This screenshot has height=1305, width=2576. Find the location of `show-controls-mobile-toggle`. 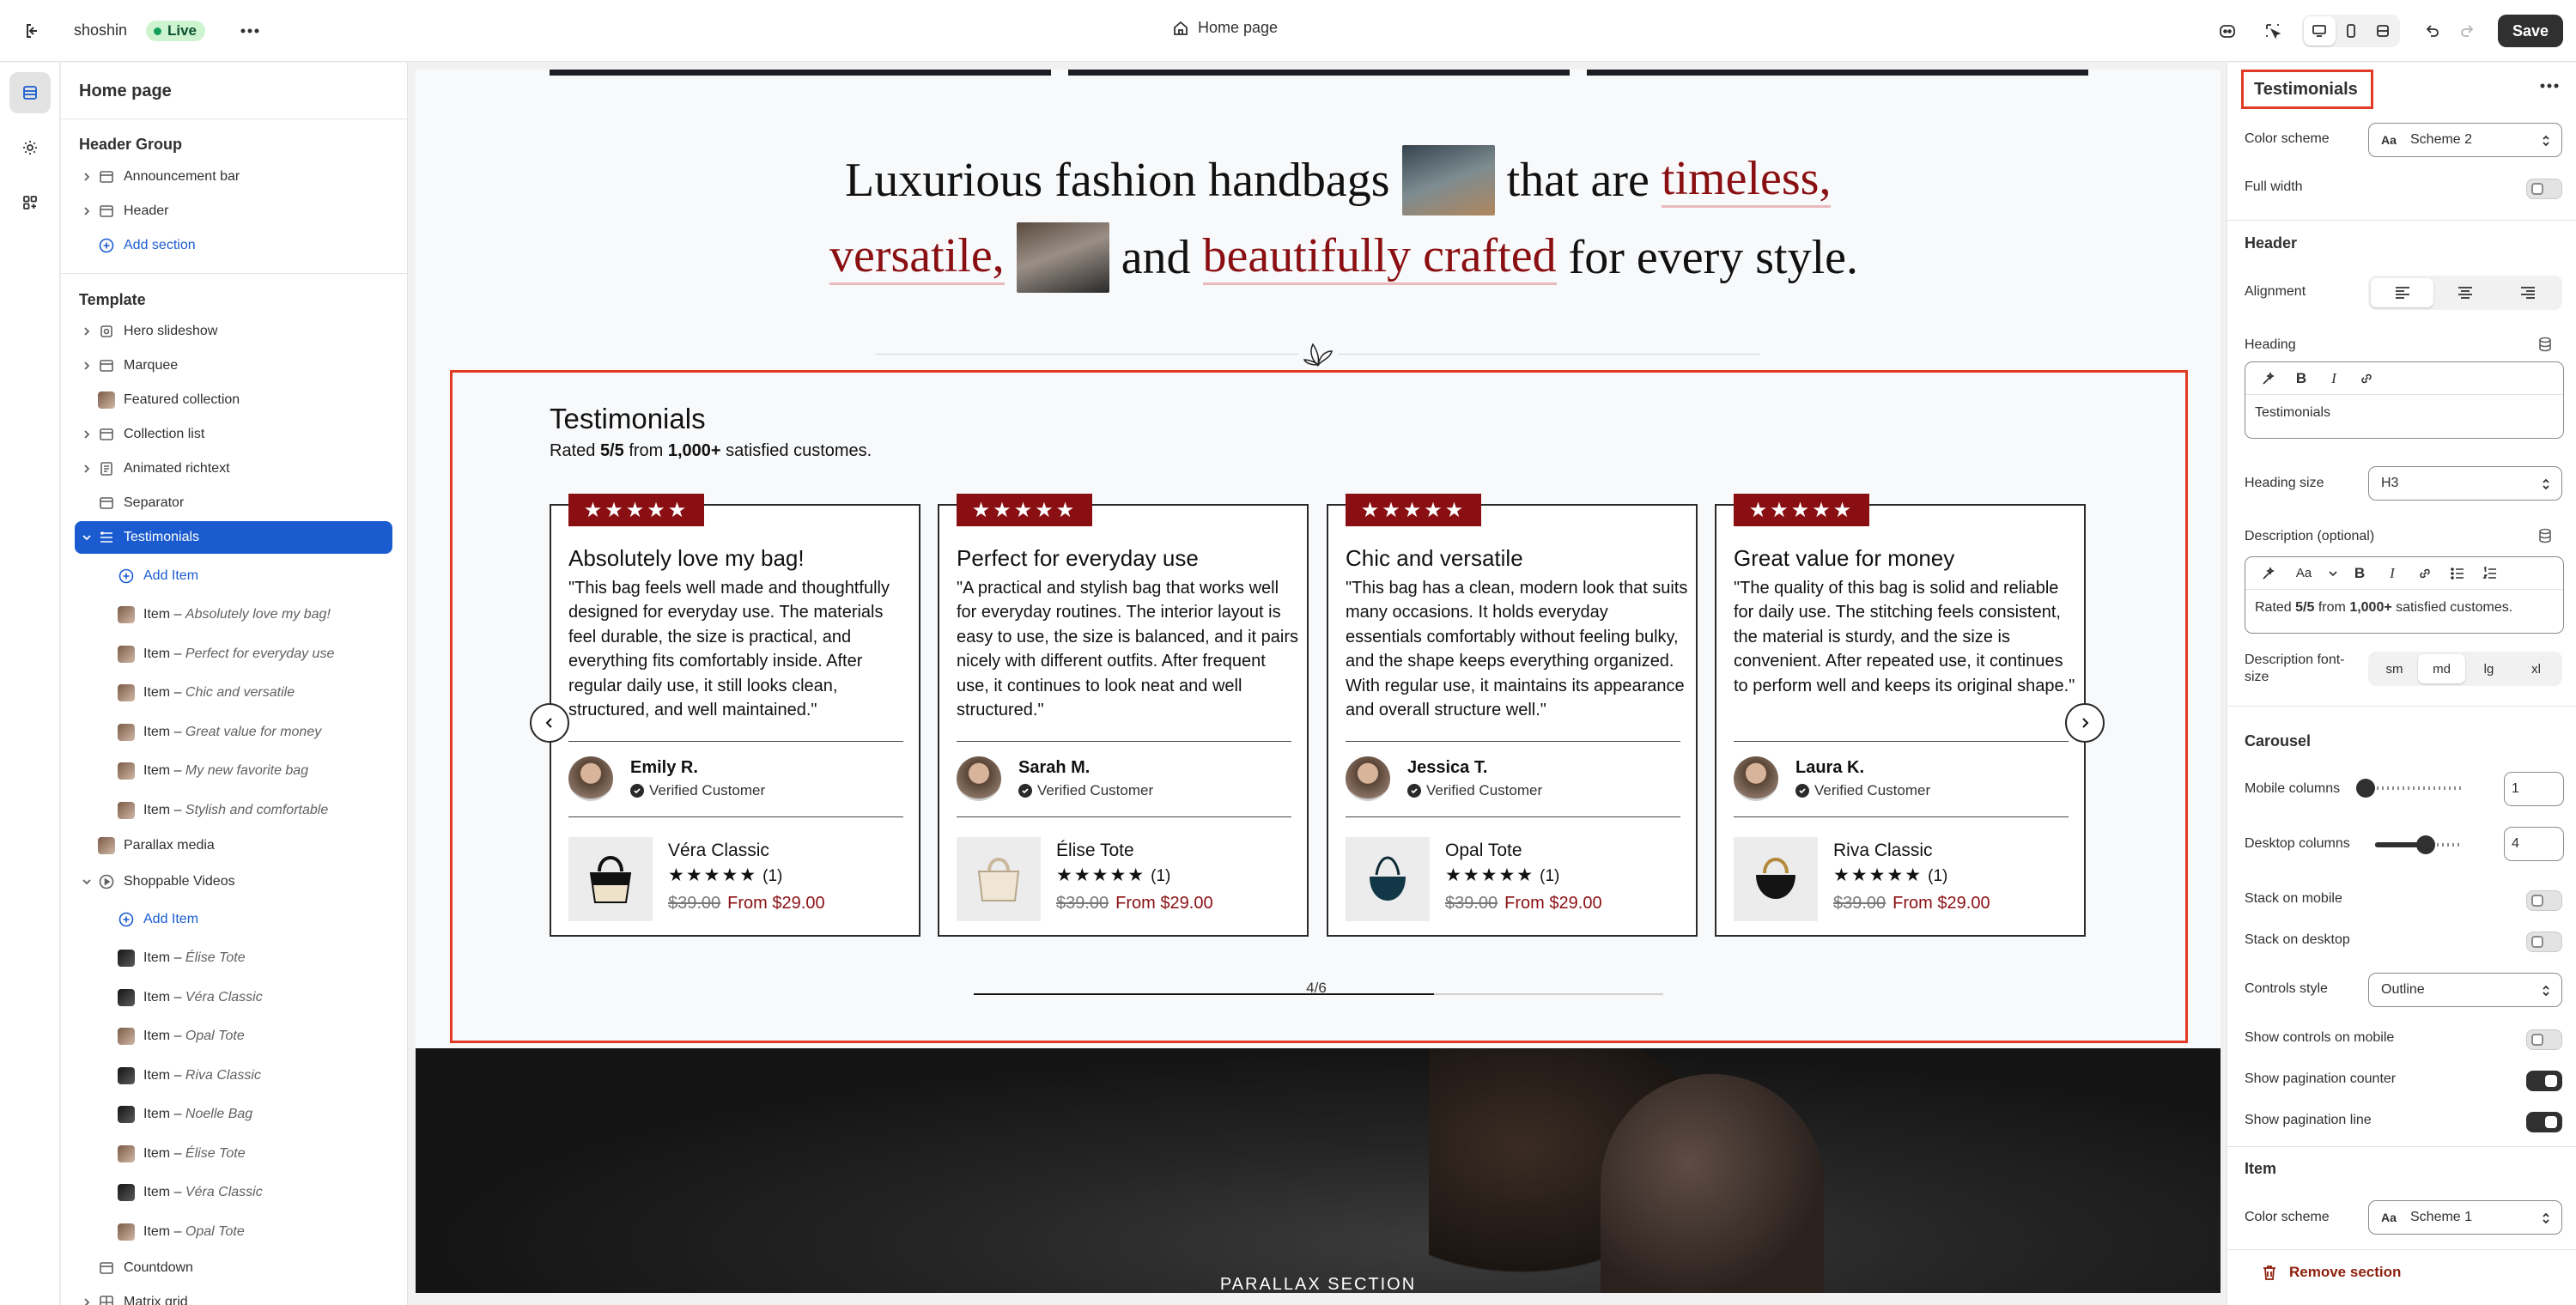

show-controls-mobile-toggle is located at coordinates (2544, 1040).